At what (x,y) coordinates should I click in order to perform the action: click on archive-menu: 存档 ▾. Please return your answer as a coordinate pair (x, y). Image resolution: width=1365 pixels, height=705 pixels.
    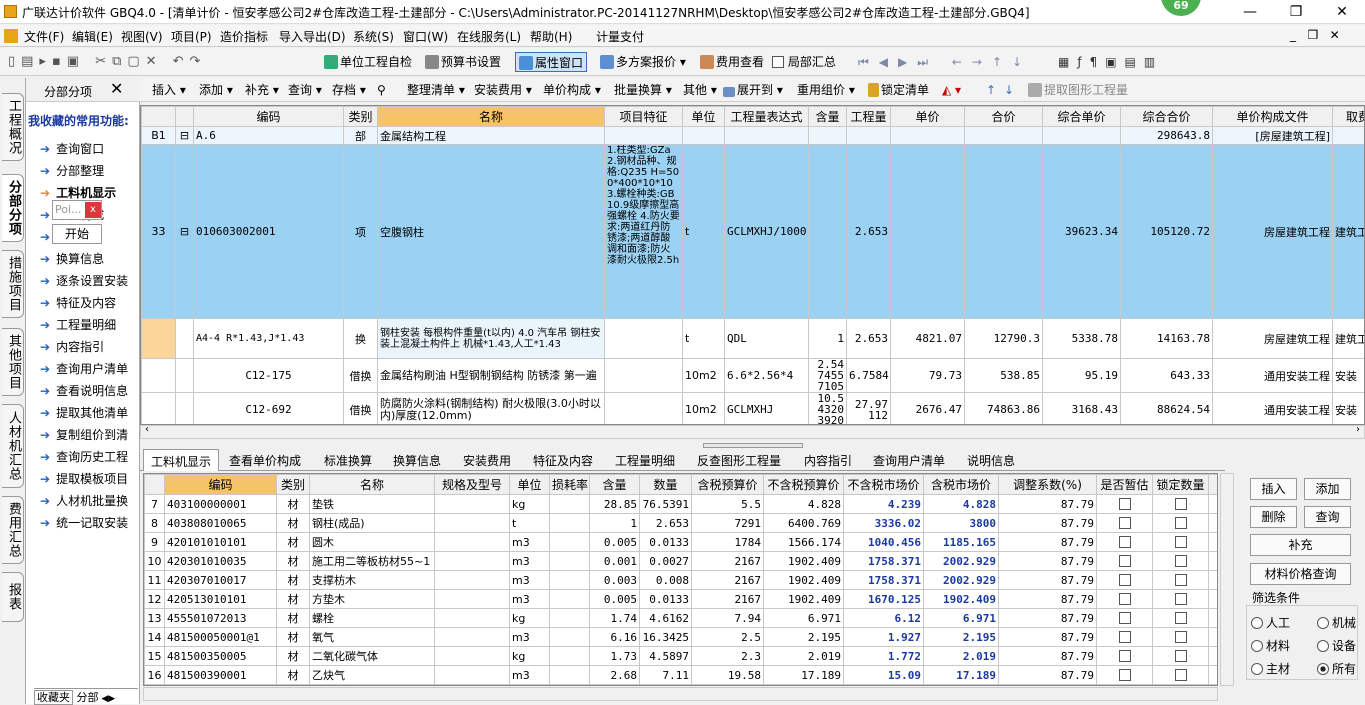
    Looking at the image, I should click on (349, 90).